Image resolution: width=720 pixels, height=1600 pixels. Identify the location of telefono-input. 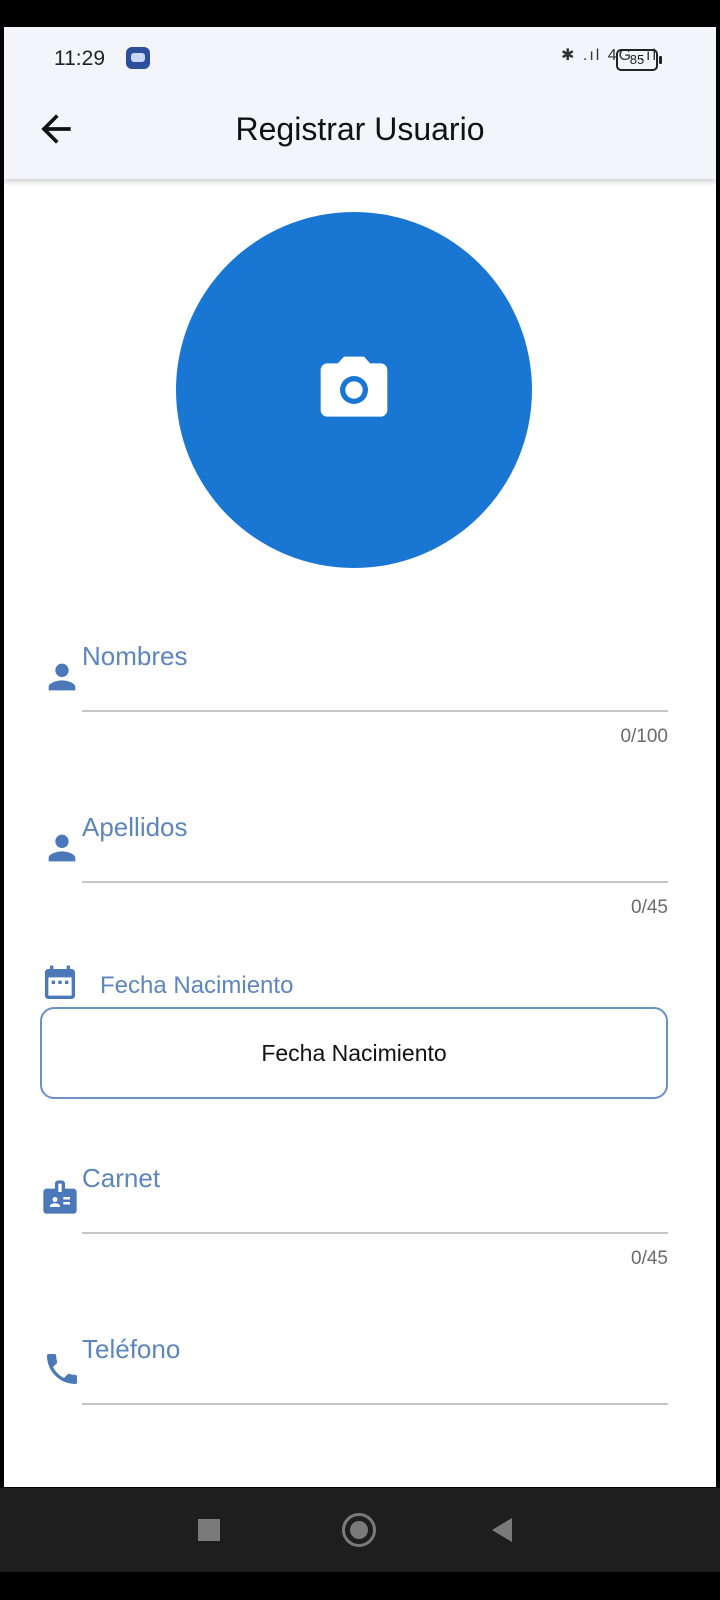
(375, 1377).